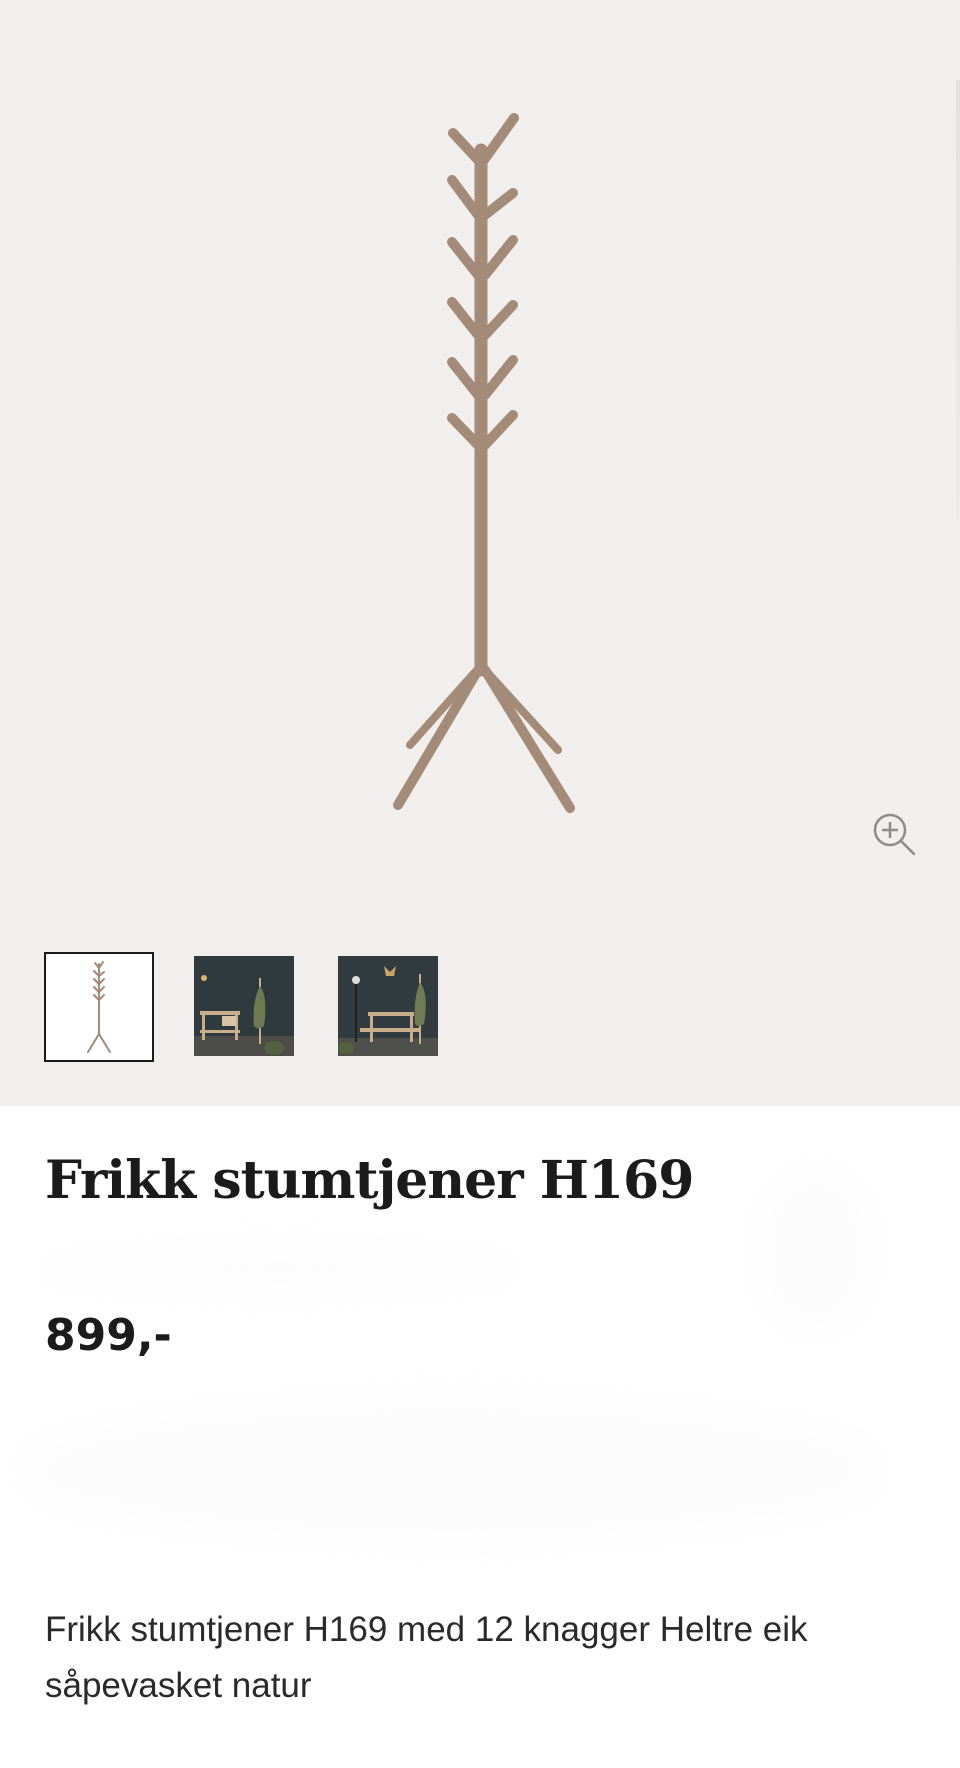 The image size is (960, 1768). I want to click on thumbnail-coat-stand-image, so click(99, 1007).